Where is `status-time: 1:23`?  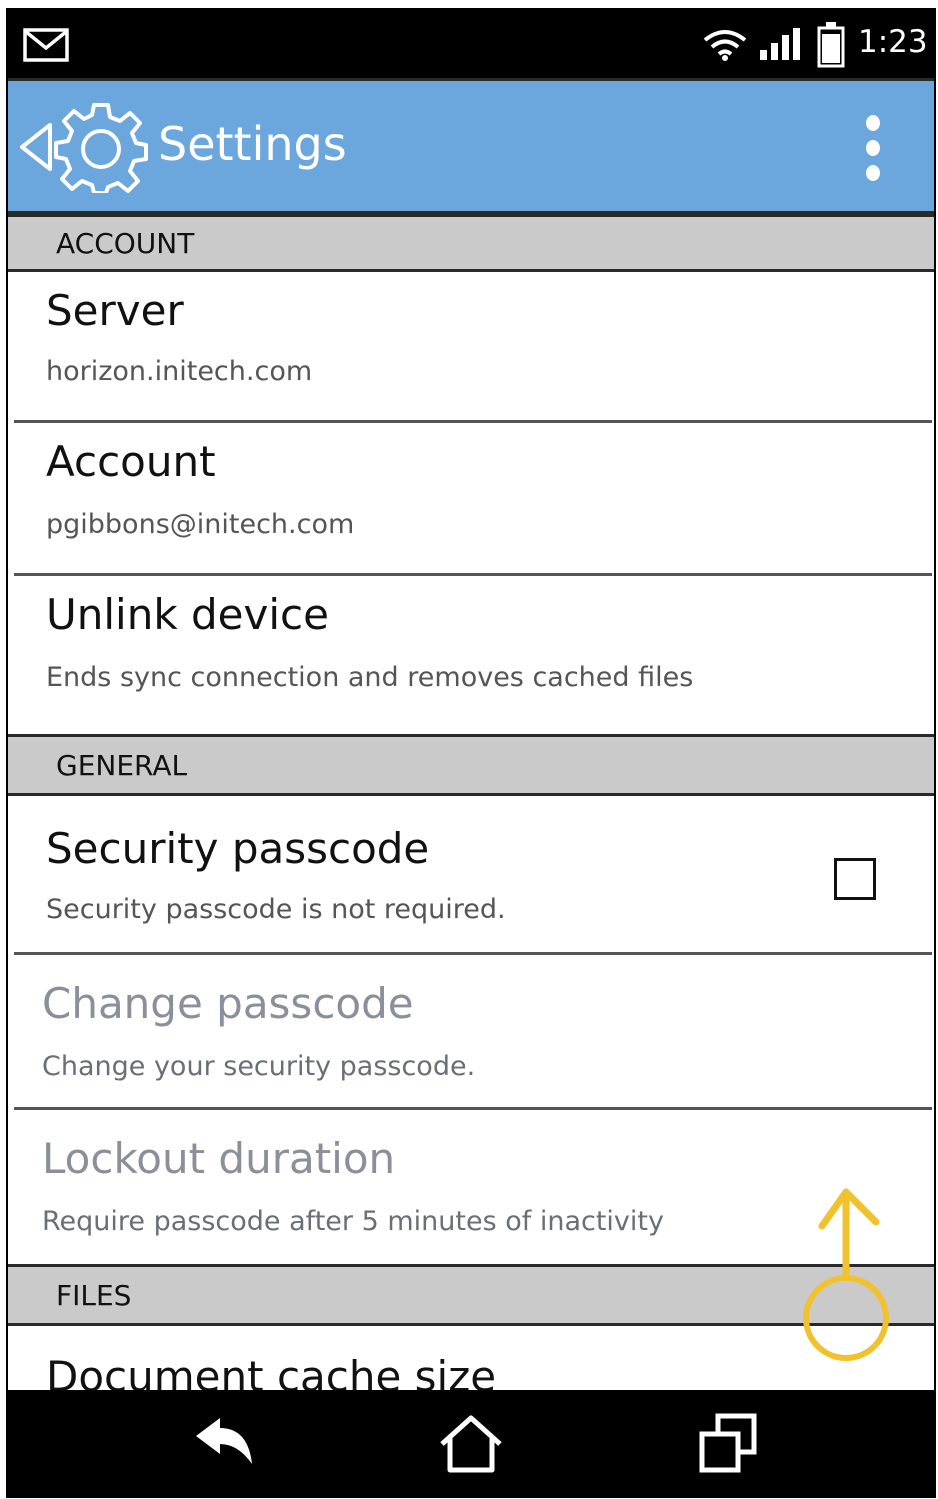
status-time: 1:23 is located at coordinates (893, 42).